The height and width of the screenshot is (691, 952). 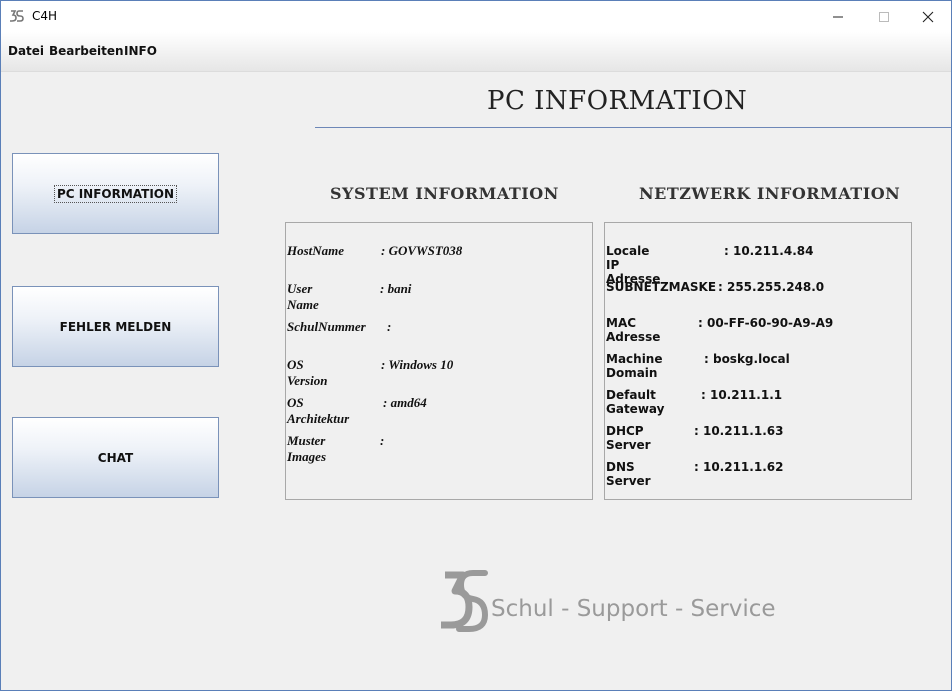 I want to click on menu-info: INFO, so click(x=140, y=51).